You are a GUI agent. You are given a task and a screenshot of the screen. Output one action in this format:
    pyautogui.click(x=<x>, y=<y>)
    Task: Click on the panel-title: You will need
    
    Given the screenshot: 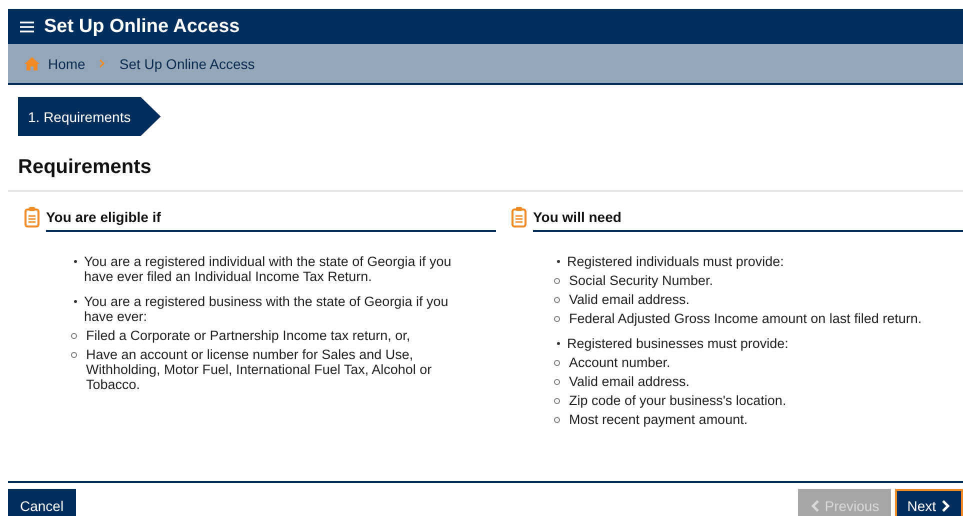 What is the action you would take?
    pyautogui.click(x=748, y=220)
    